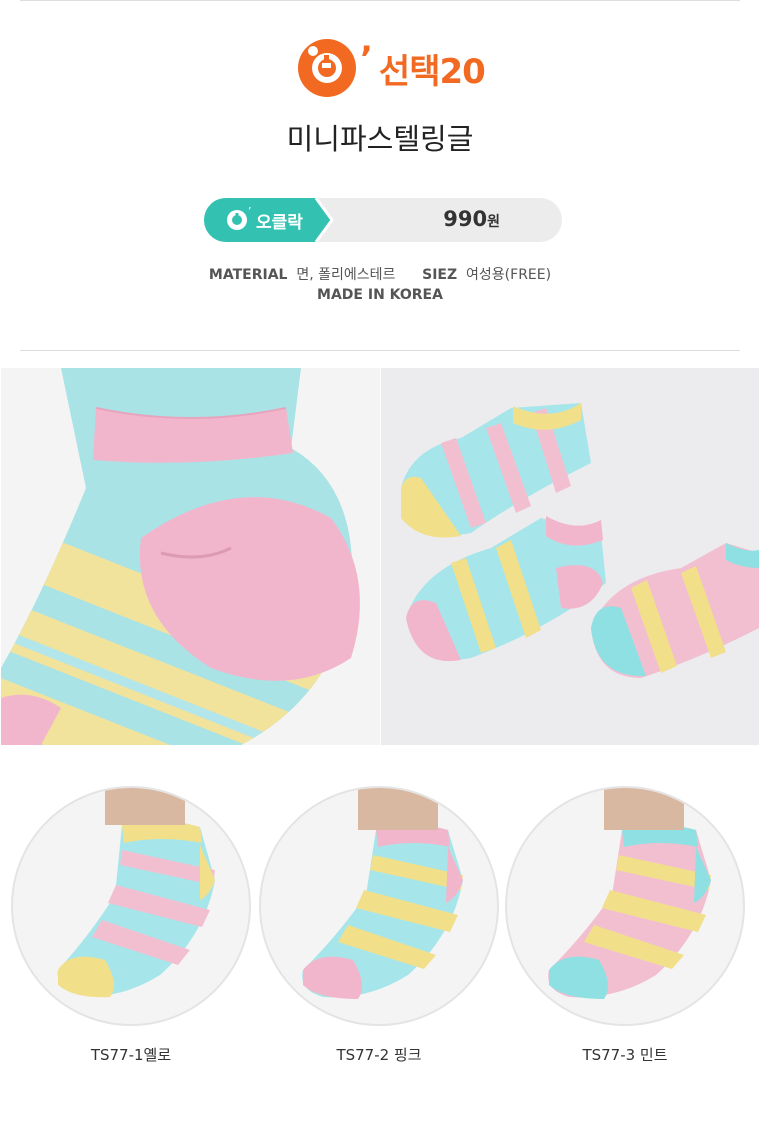  Describe the element at coordinates (327, 68) in the screenshot. I see `clock-logo-icon` at that location.